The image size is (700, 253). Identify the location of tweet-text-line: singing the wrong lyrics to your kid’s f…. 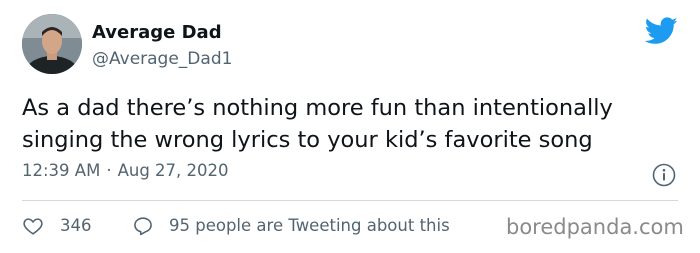
(307, 140).